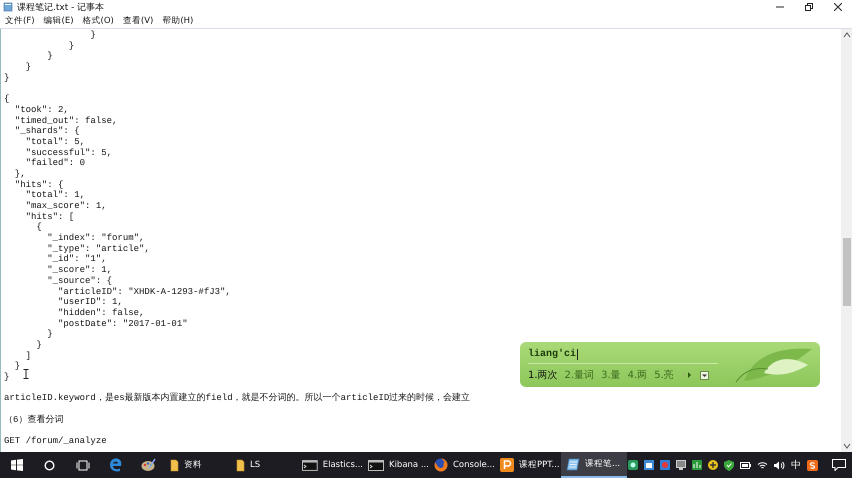 Image resolution: width=852 pixels, height=478 pixels. I want to click on text-line: "max_score": 1,, so click(65, 206).